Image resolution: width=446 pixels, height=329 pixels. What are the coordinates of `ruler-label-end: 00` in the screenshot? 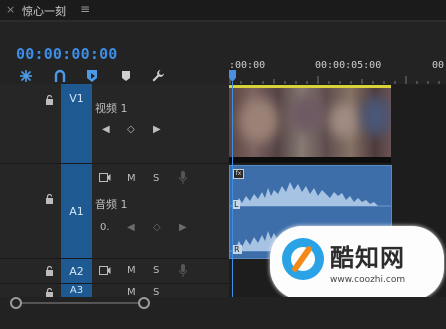 It's located at (438, 65).